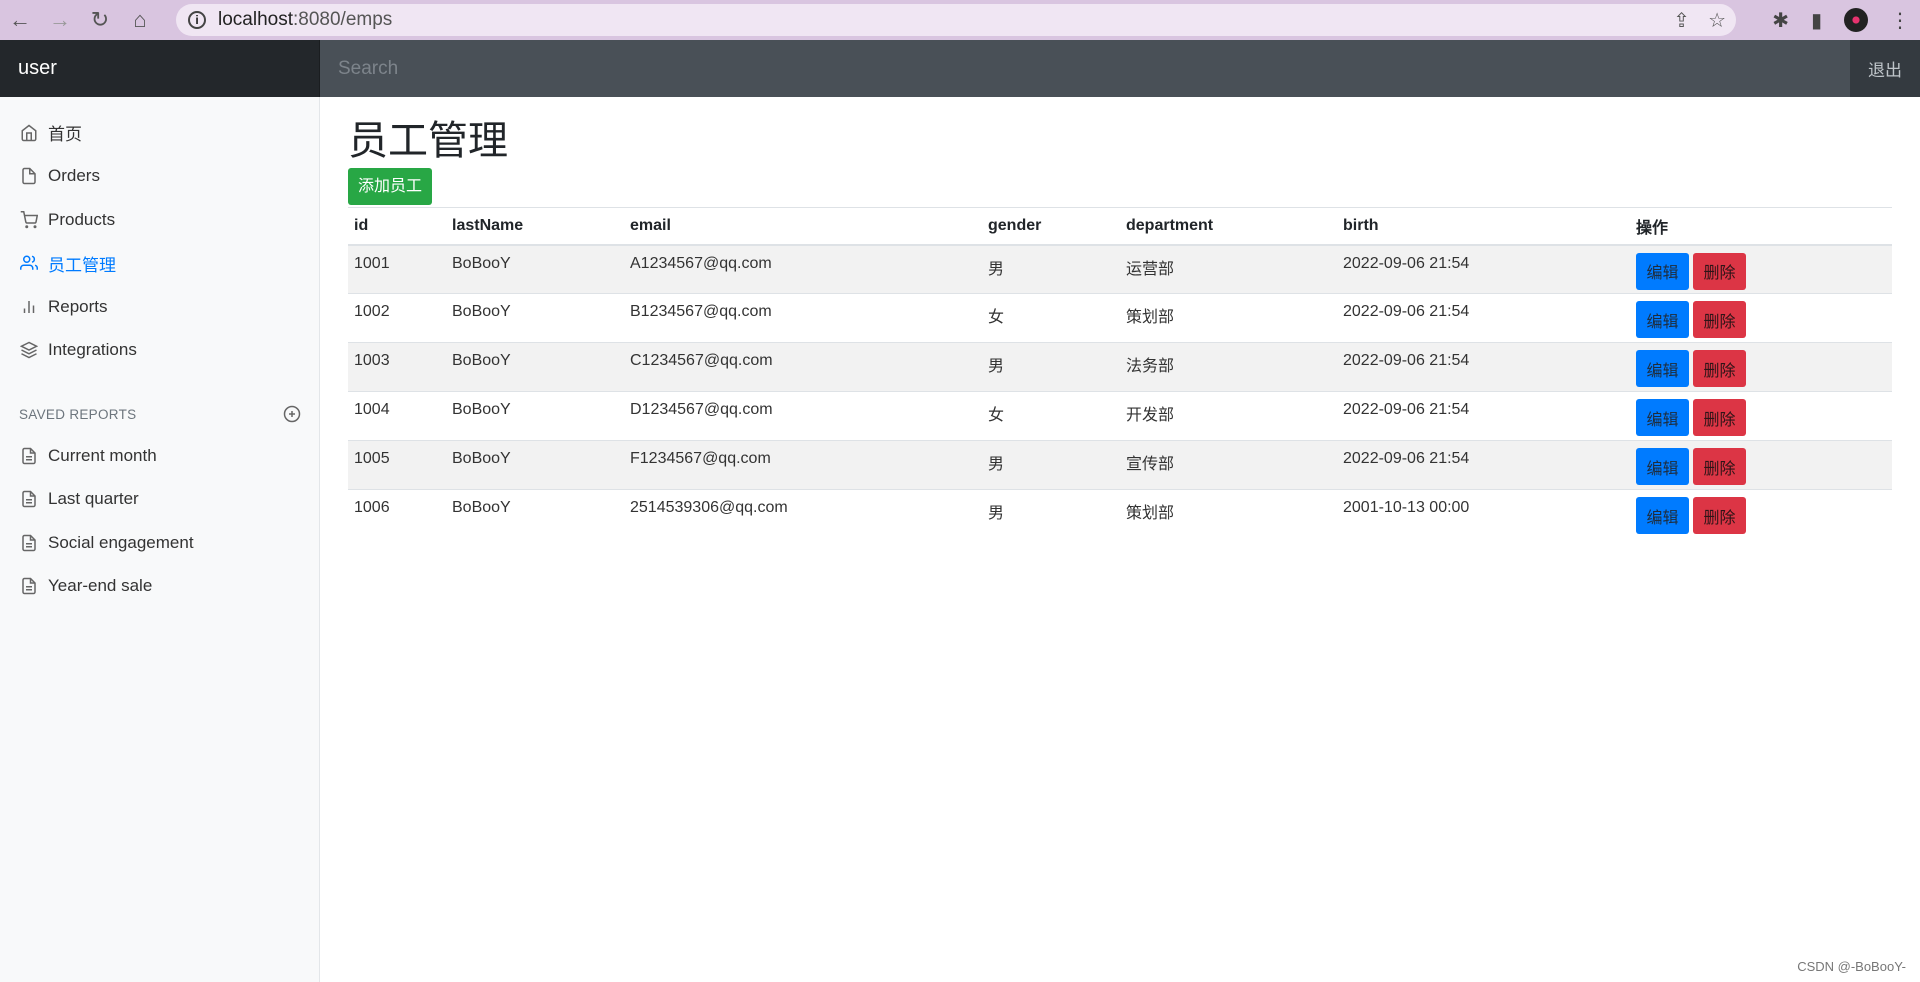  I want to click on cell-id: 1006, so click(397, 514).